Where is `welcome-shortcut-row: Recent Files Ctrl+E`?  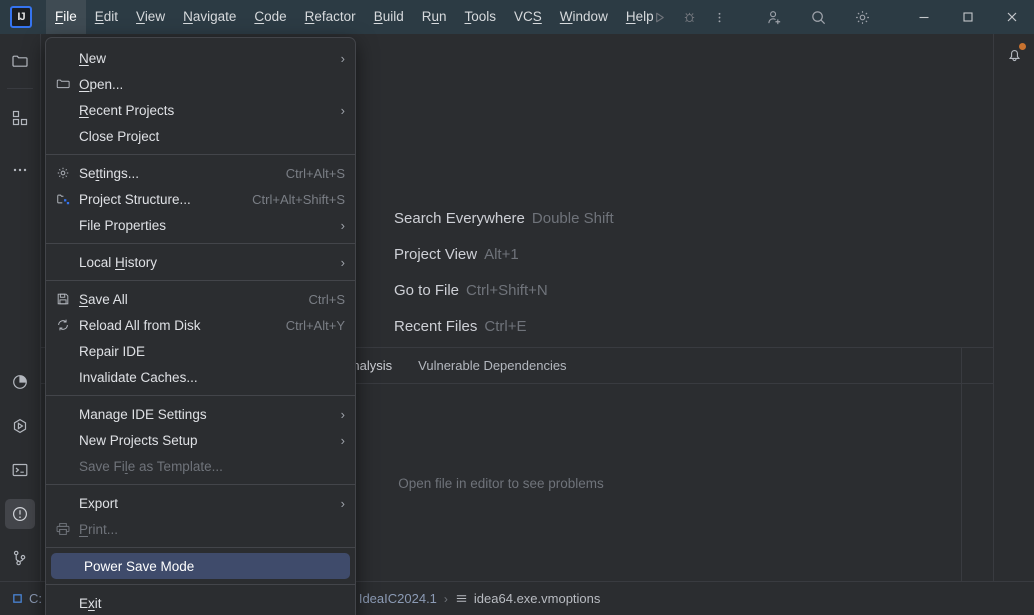 welcome-shortcut-row: Recent Files Ctrl+E is located at coordinates (504, 326).